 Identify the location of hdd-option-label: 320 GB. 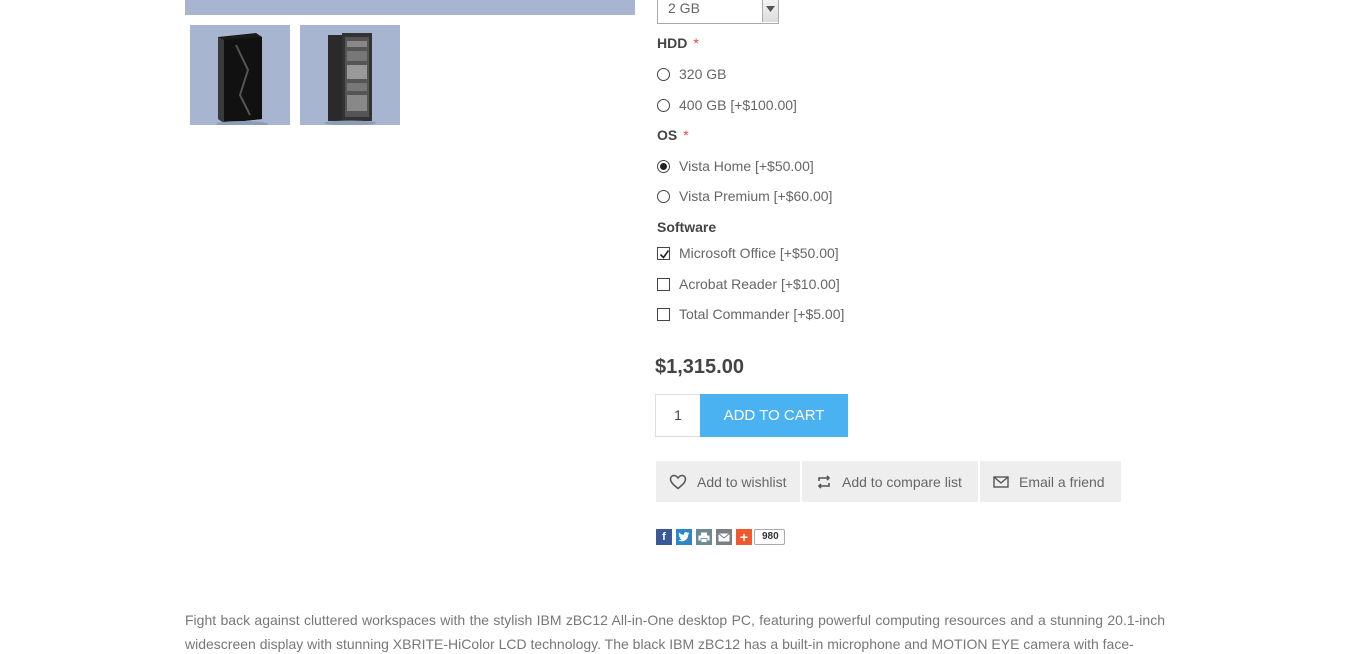
(703, 74).